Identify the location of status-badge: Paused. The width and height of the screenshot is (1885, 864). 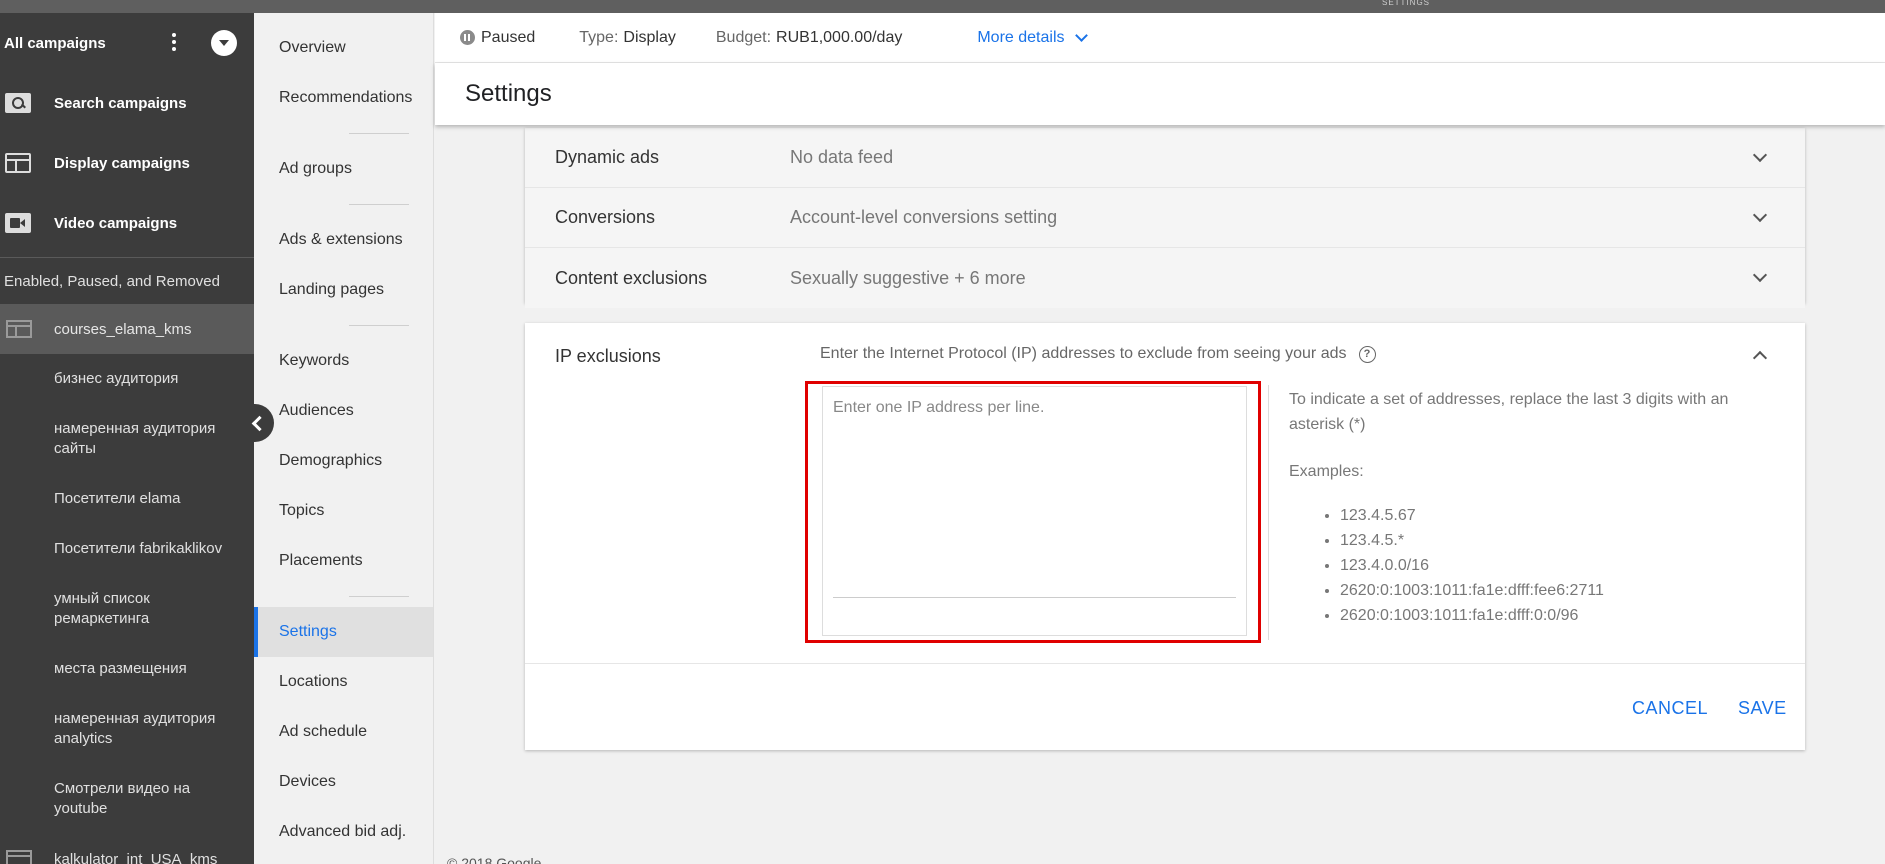
(508, 37).